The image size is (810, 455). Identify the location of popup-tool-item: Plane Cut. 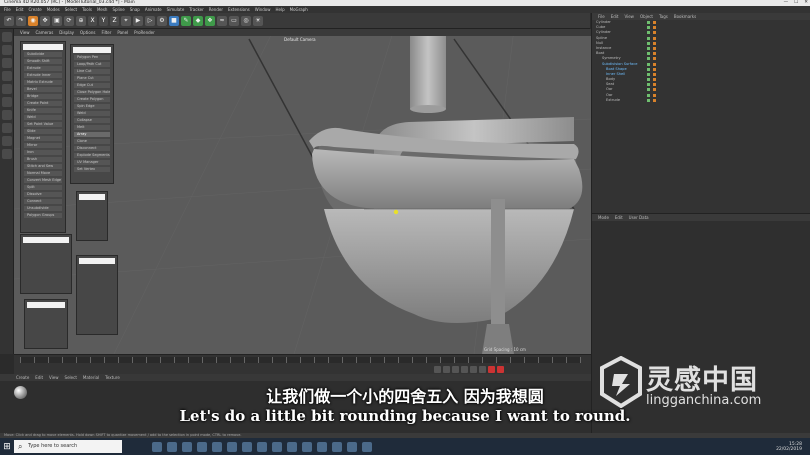
(92, 78).